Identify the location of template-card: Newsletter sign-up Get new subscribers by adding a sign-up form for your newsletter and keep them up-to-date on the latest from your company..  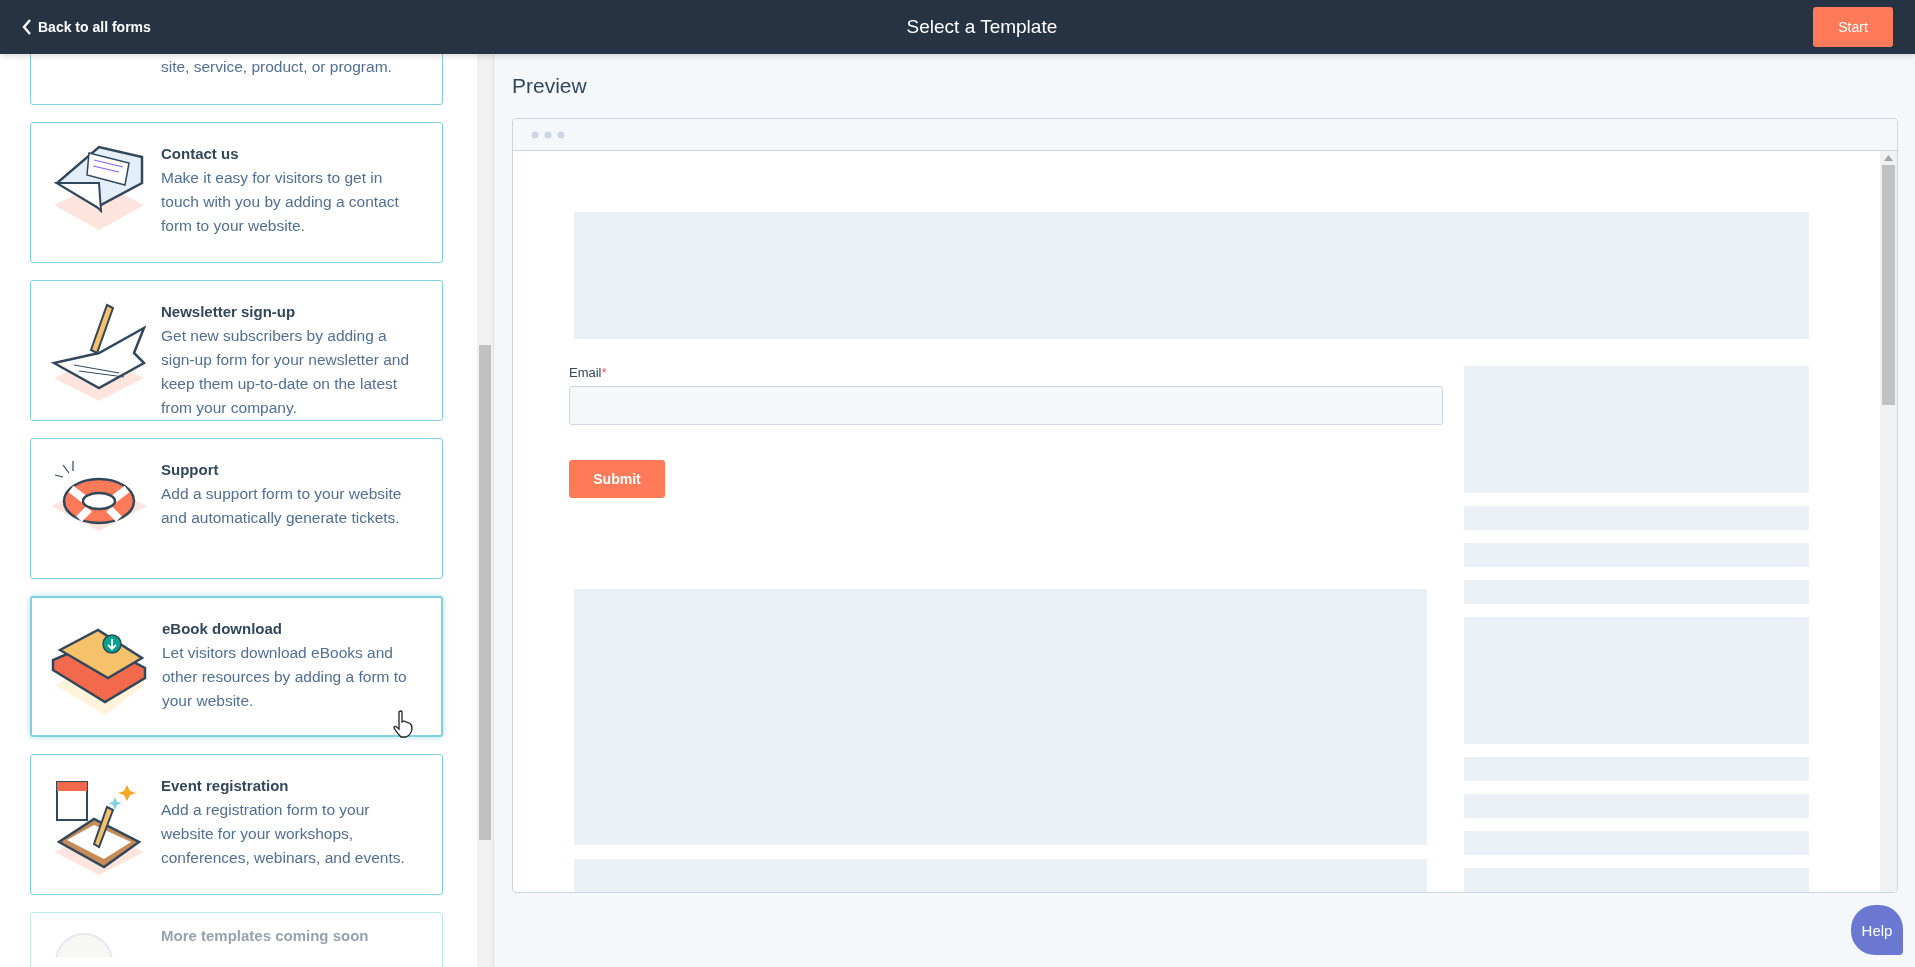
(236, 350).